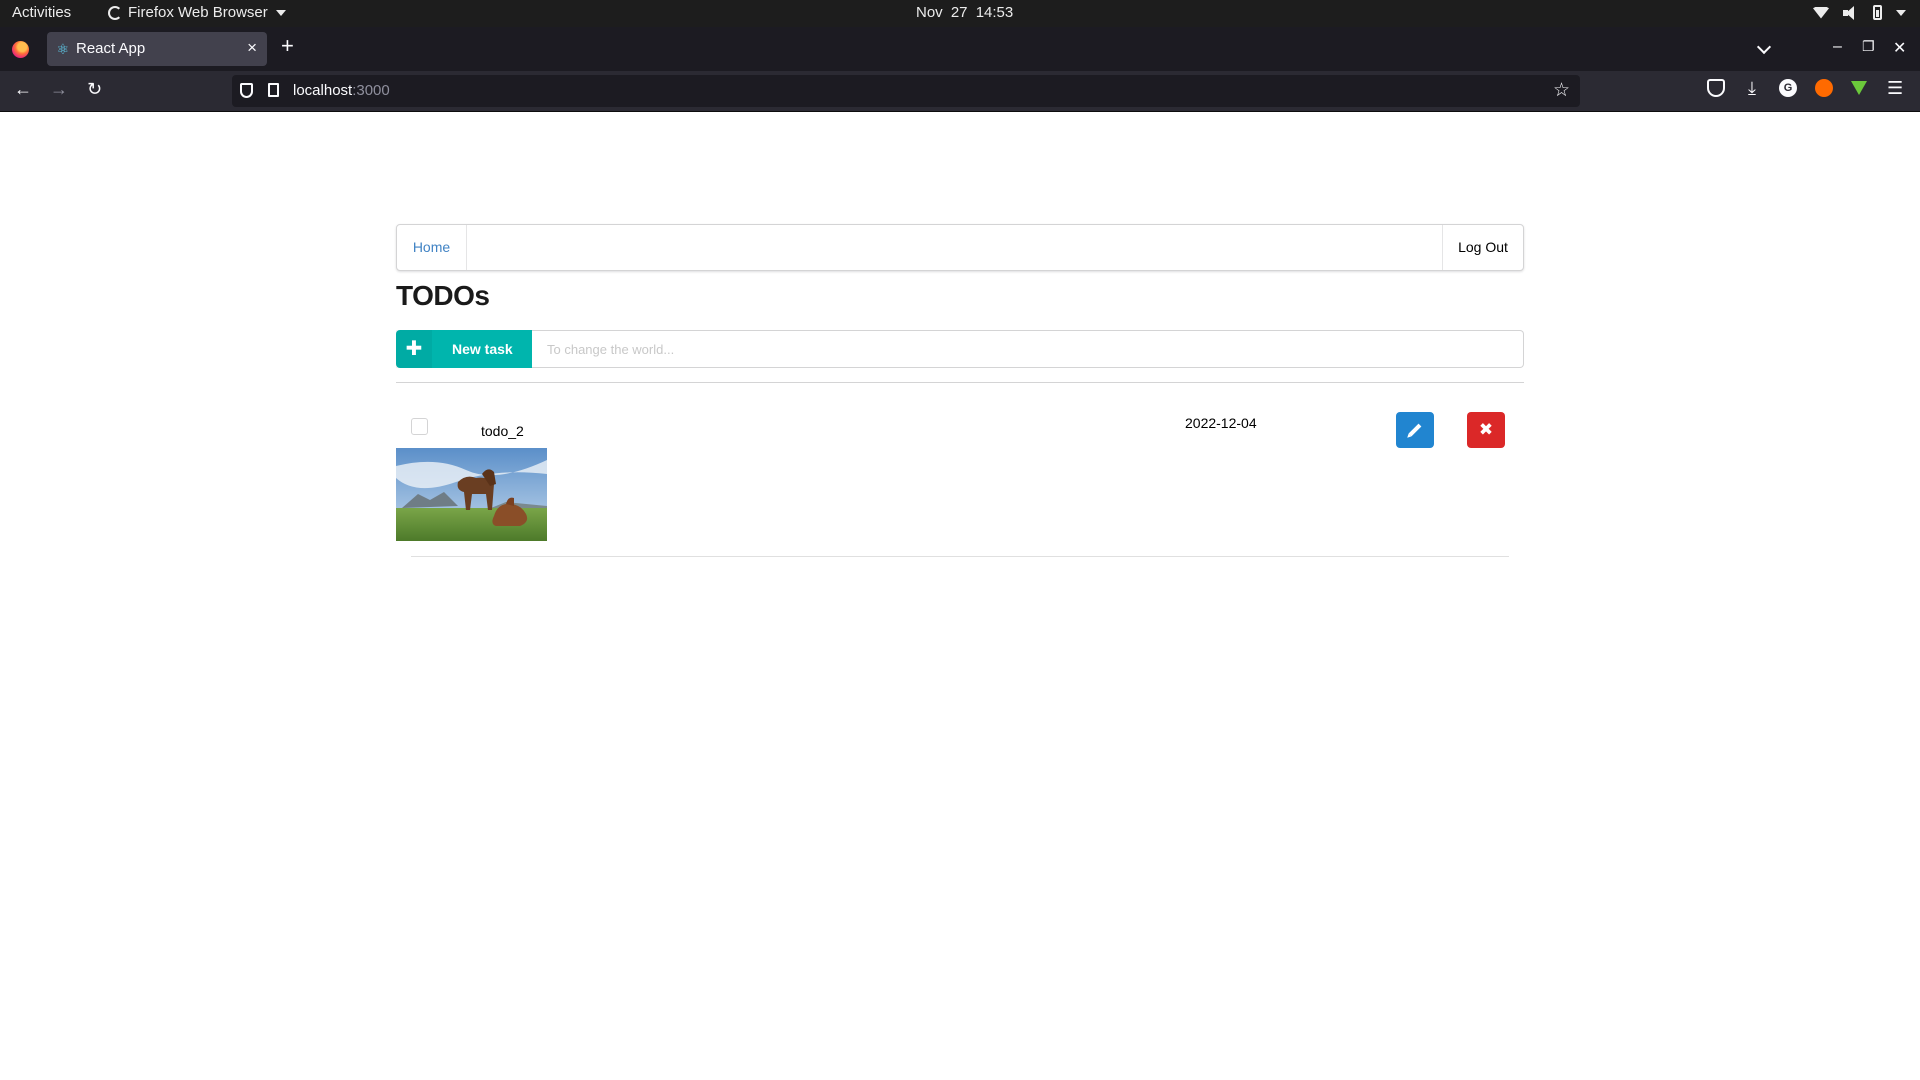  Describe the element at coordinates (960, 382) in the screenshot. I see `divider` at that location.